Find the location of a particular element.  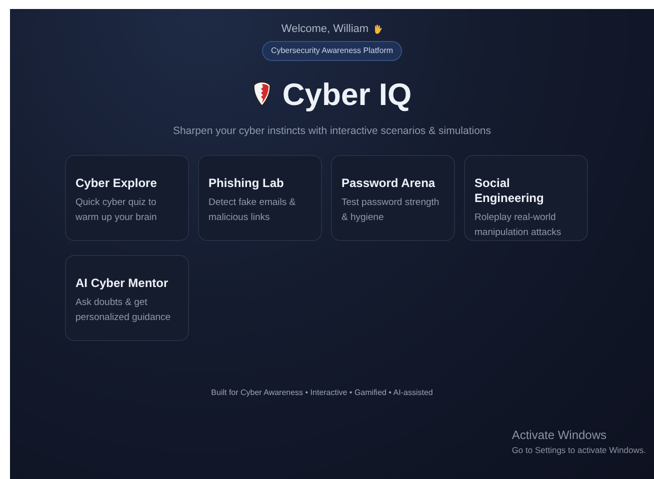

subtitle-text: Sharpen your cyber instincts with interactive scenarios & simulations is located at coordinates (332, 131).